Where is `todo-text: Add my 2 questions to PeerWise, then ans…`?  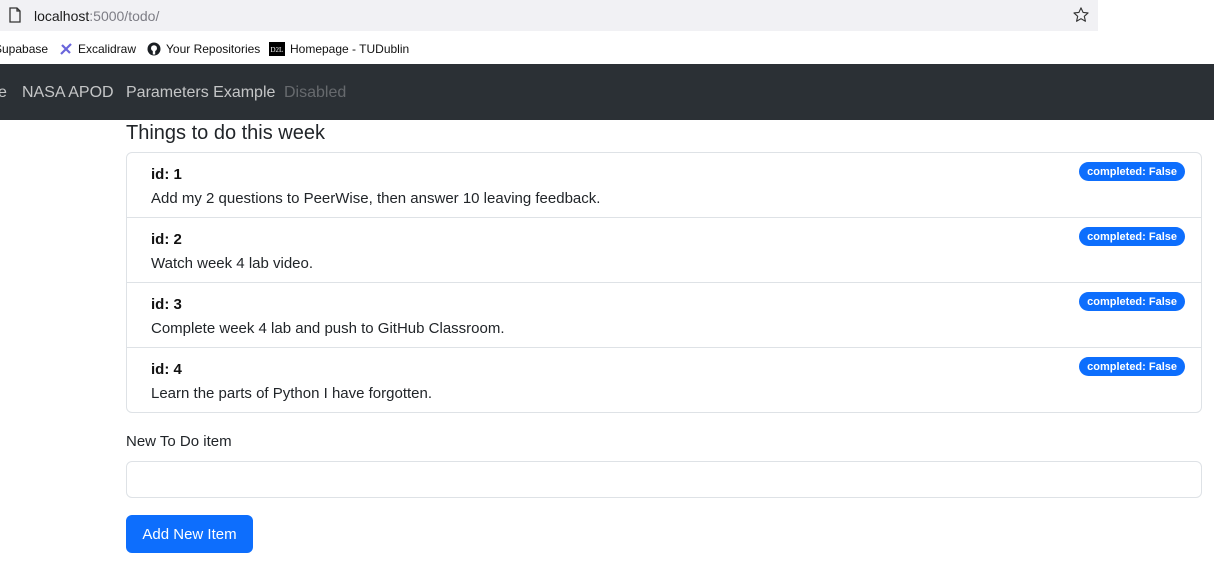 todo-text: Add my 2 questions to PeerWise, then ans… is located at coordinates (376, 198).